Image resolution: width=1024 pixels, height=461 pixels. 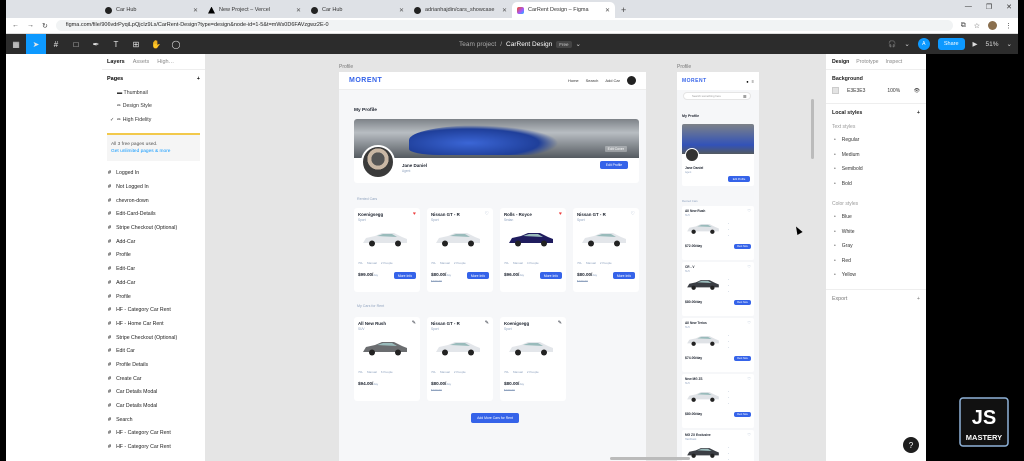 What do you see at coordinates (346, 67) in the screenshot?
I see `frame-label-desktop: Profile` at bounding box center [346, 67].